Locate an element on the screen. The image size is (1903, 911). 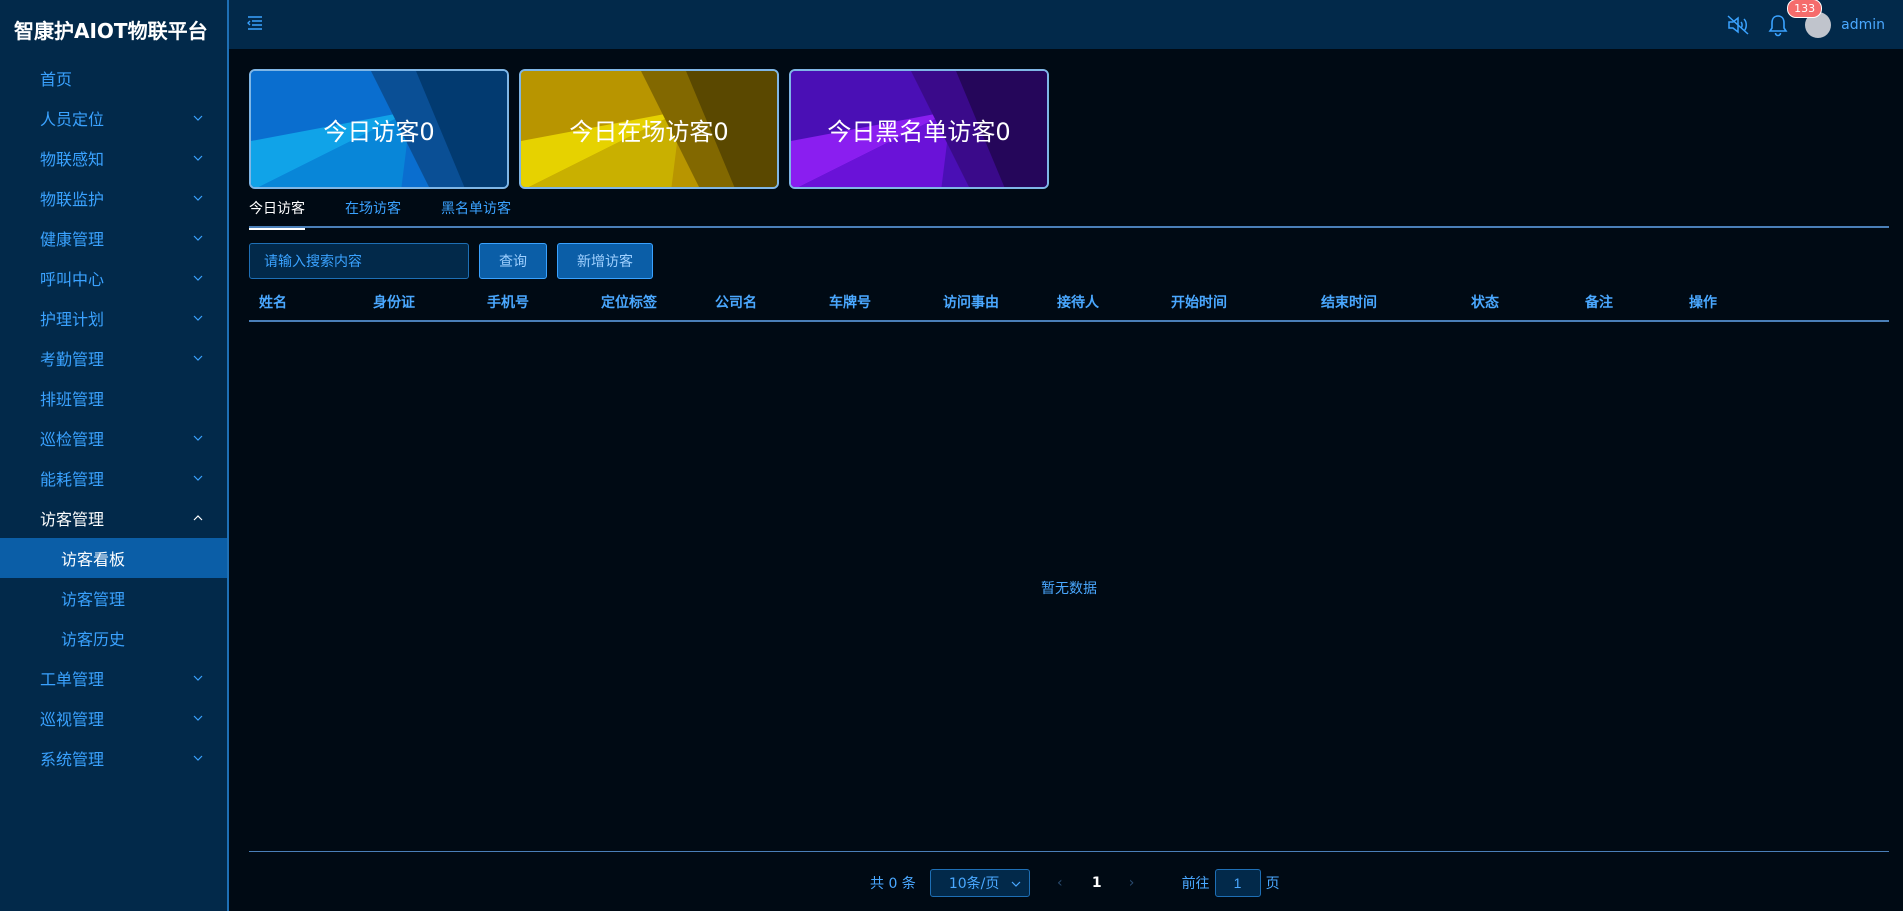
menu-collapse-icon is located at coordinates (255, 23).